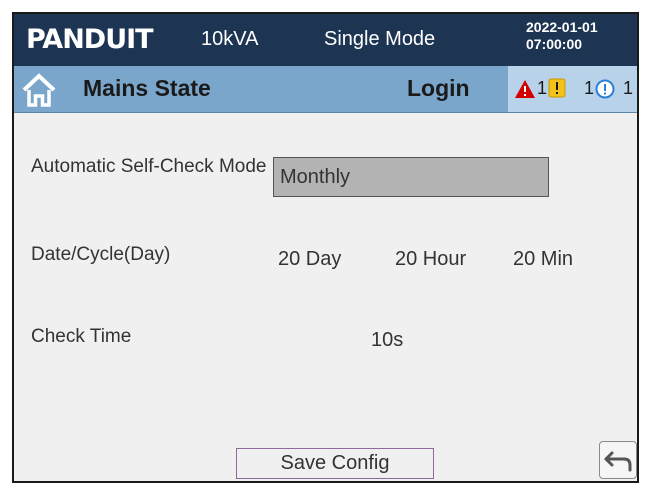  I want to click on power-rating: 10kVA, so click(230, 39).